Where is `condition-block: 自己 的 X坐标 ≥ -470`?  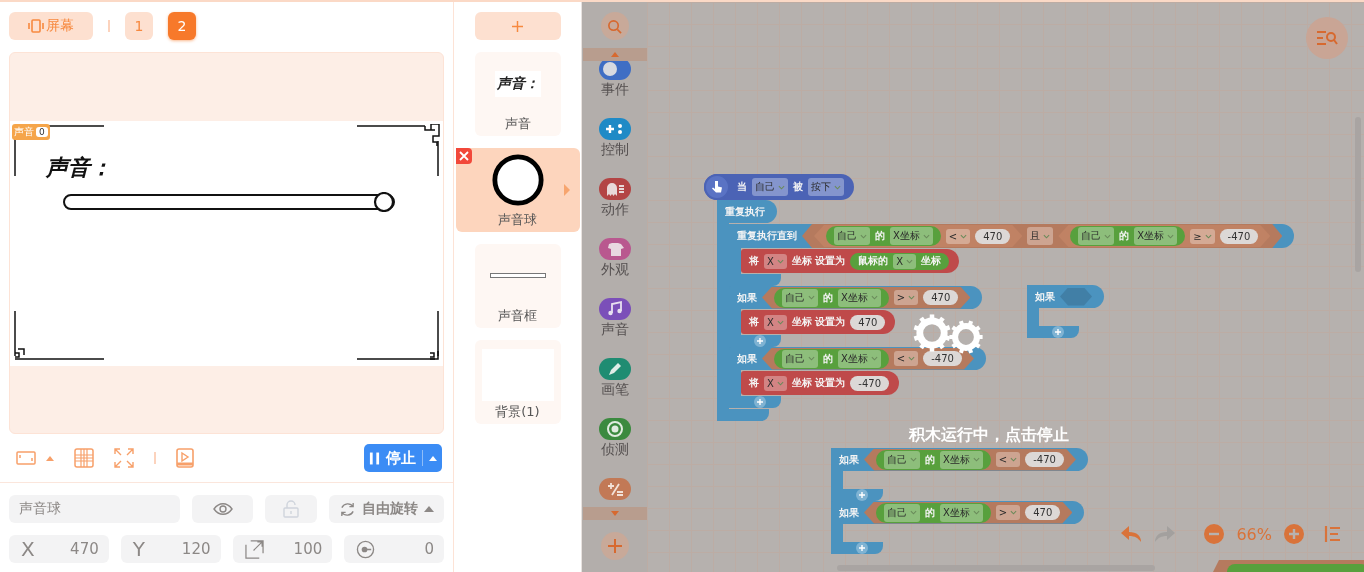
condition-block: 自己 的 X坐标 ≥ -470 is located at coordinates (1164, 236).